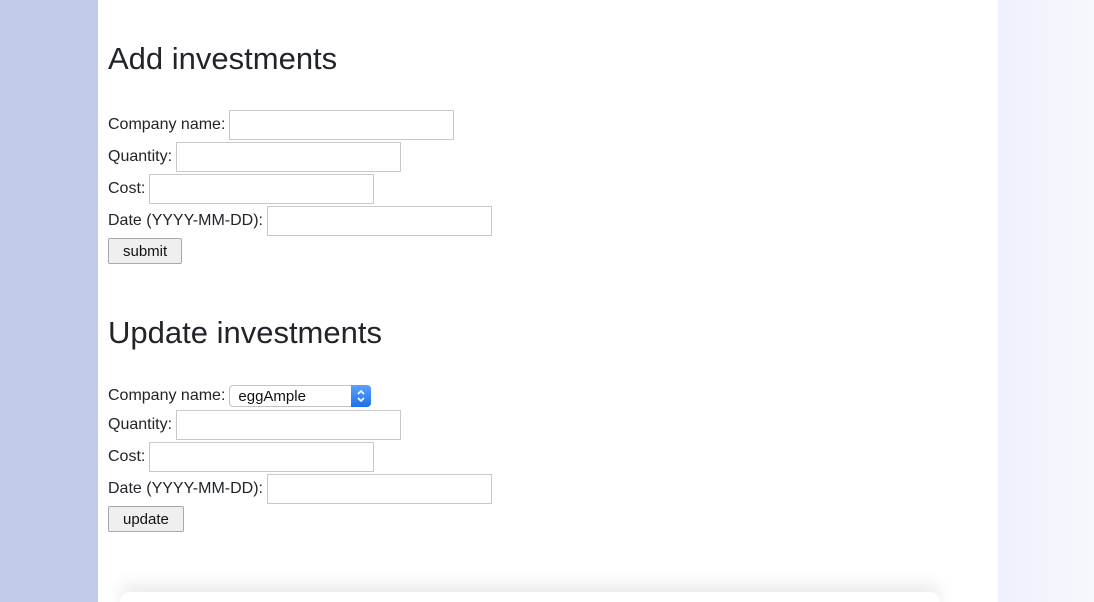 Image resolution: width=1094 pixels, height=602 pixels. I want to click on update-company-row: Company name: eggAmple, so click(240, 396).